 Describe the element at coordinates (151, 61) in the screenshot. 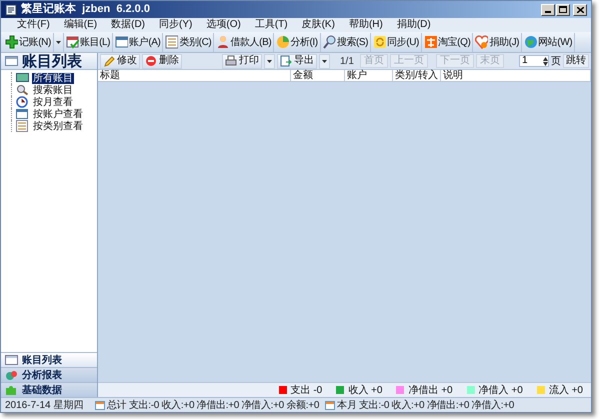

I see `delete-icon` at that location.